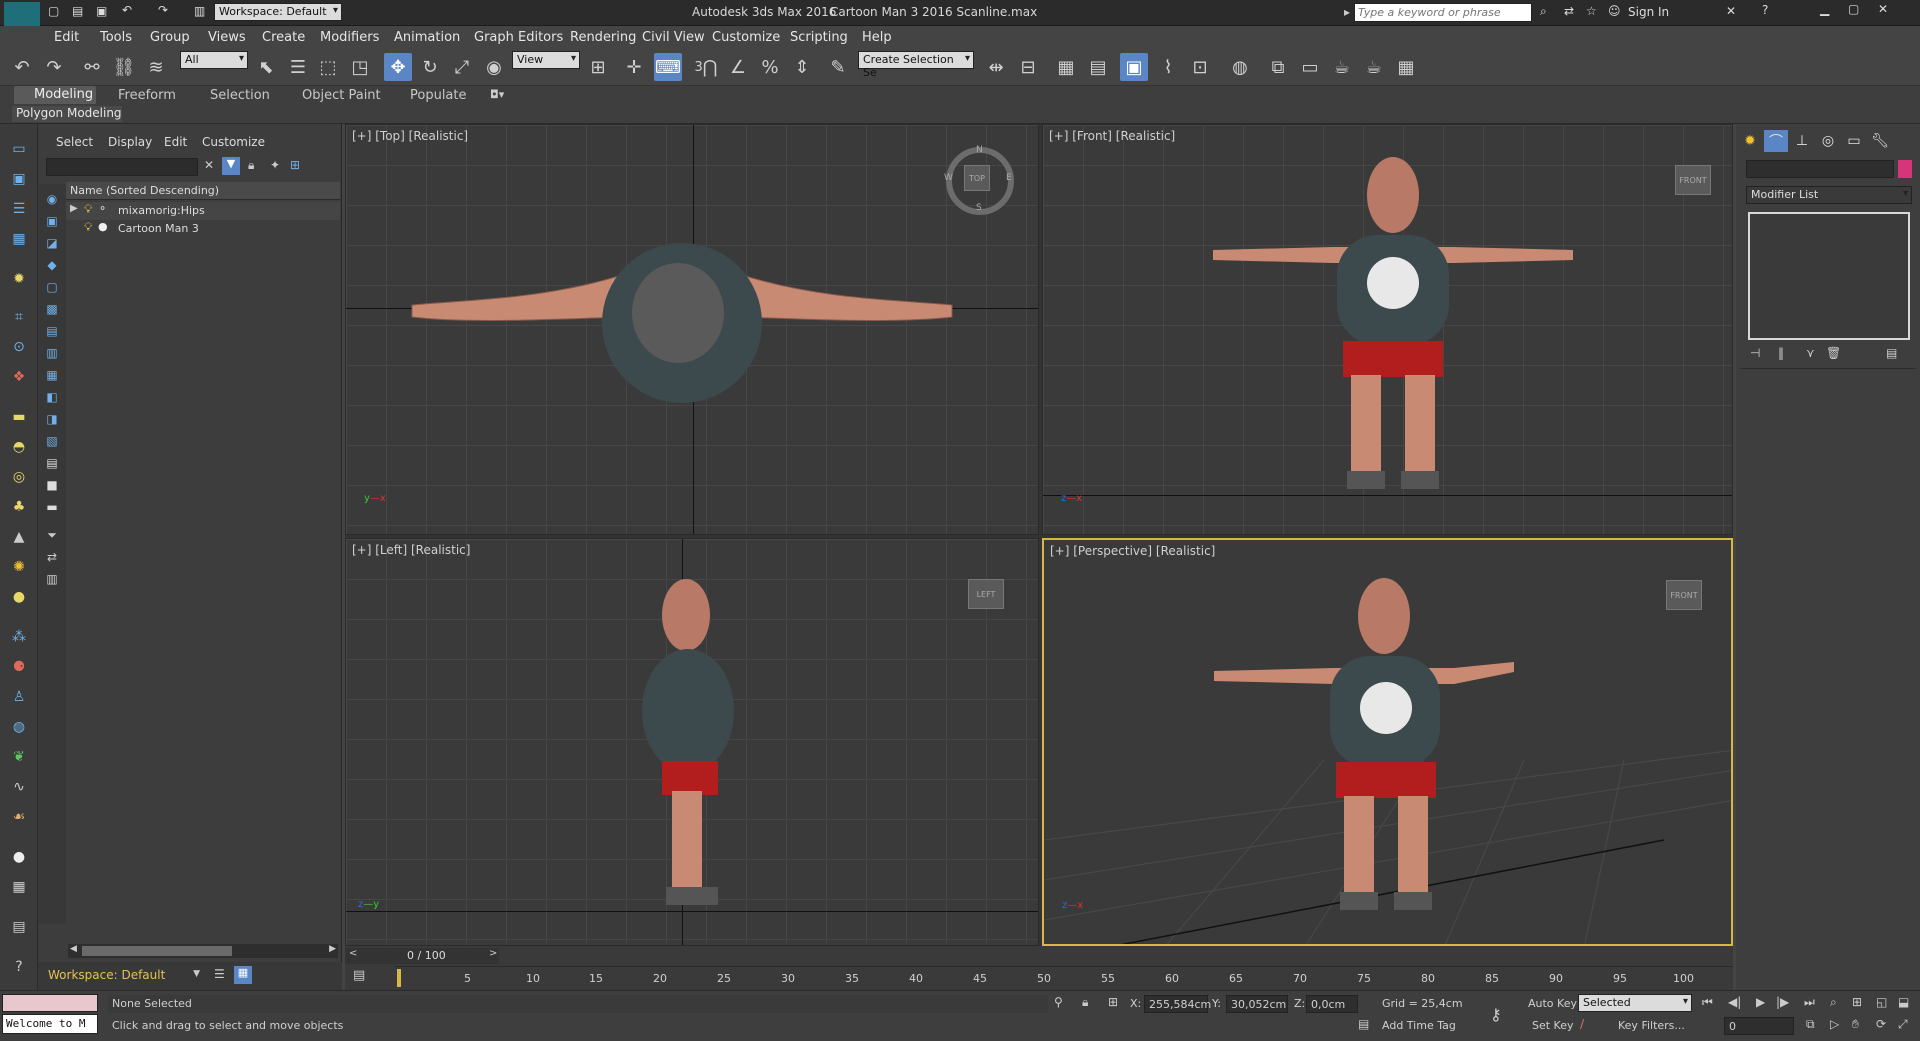  What do you see at coordinates (518, 37) in the screenshot?
I see `menu-graph-editors: Graph Editors` at bounding box center [518, 37].